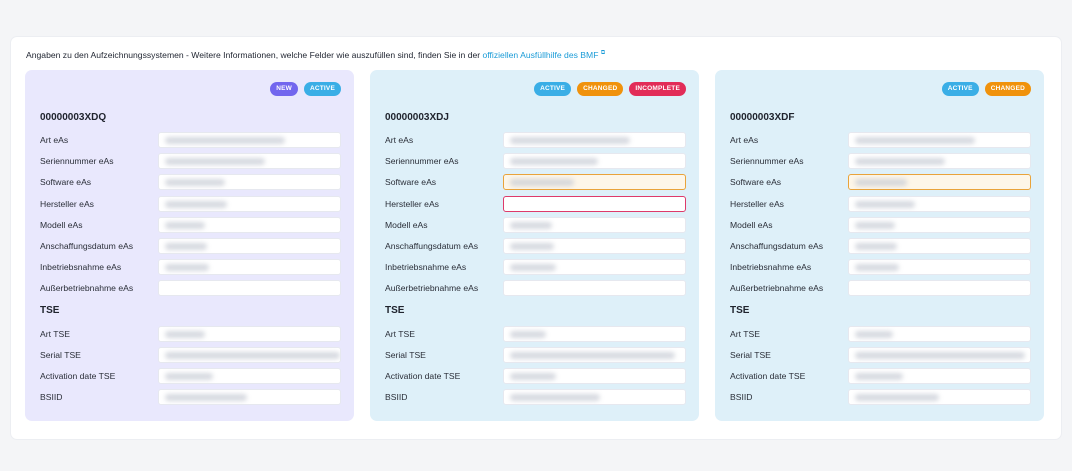 The height and width of the screenshot is (471, 1072). I want to click on form-row: Außerbetriebnahme eAs, so click(880, 288).